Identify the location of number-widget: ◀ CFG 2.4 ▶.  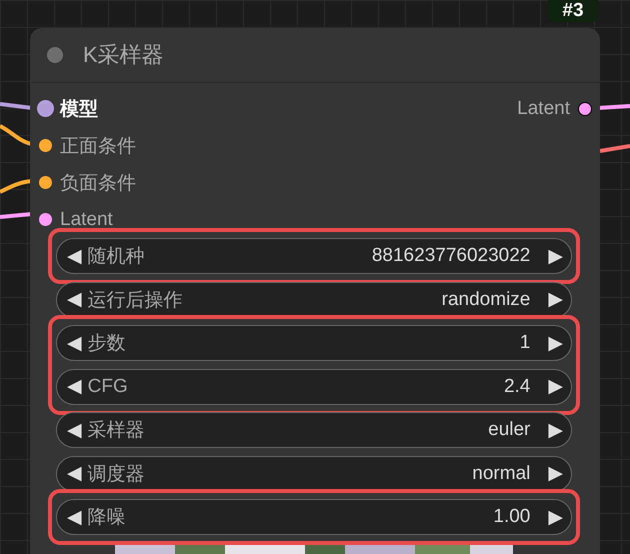
(314, 386).